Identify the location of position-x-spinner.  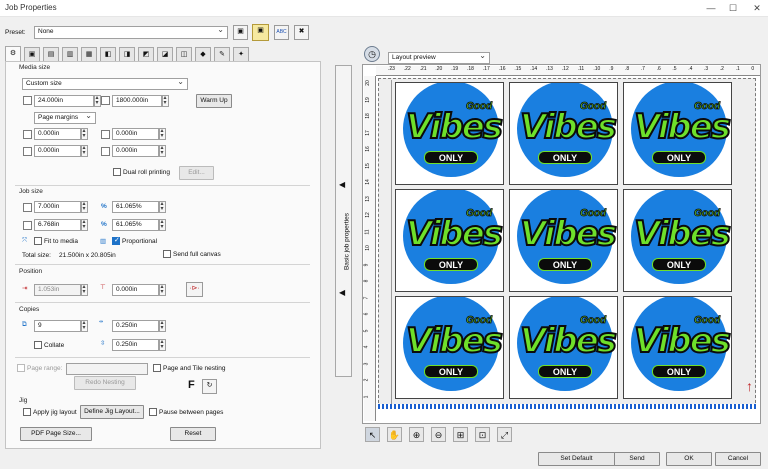
(84, 289).